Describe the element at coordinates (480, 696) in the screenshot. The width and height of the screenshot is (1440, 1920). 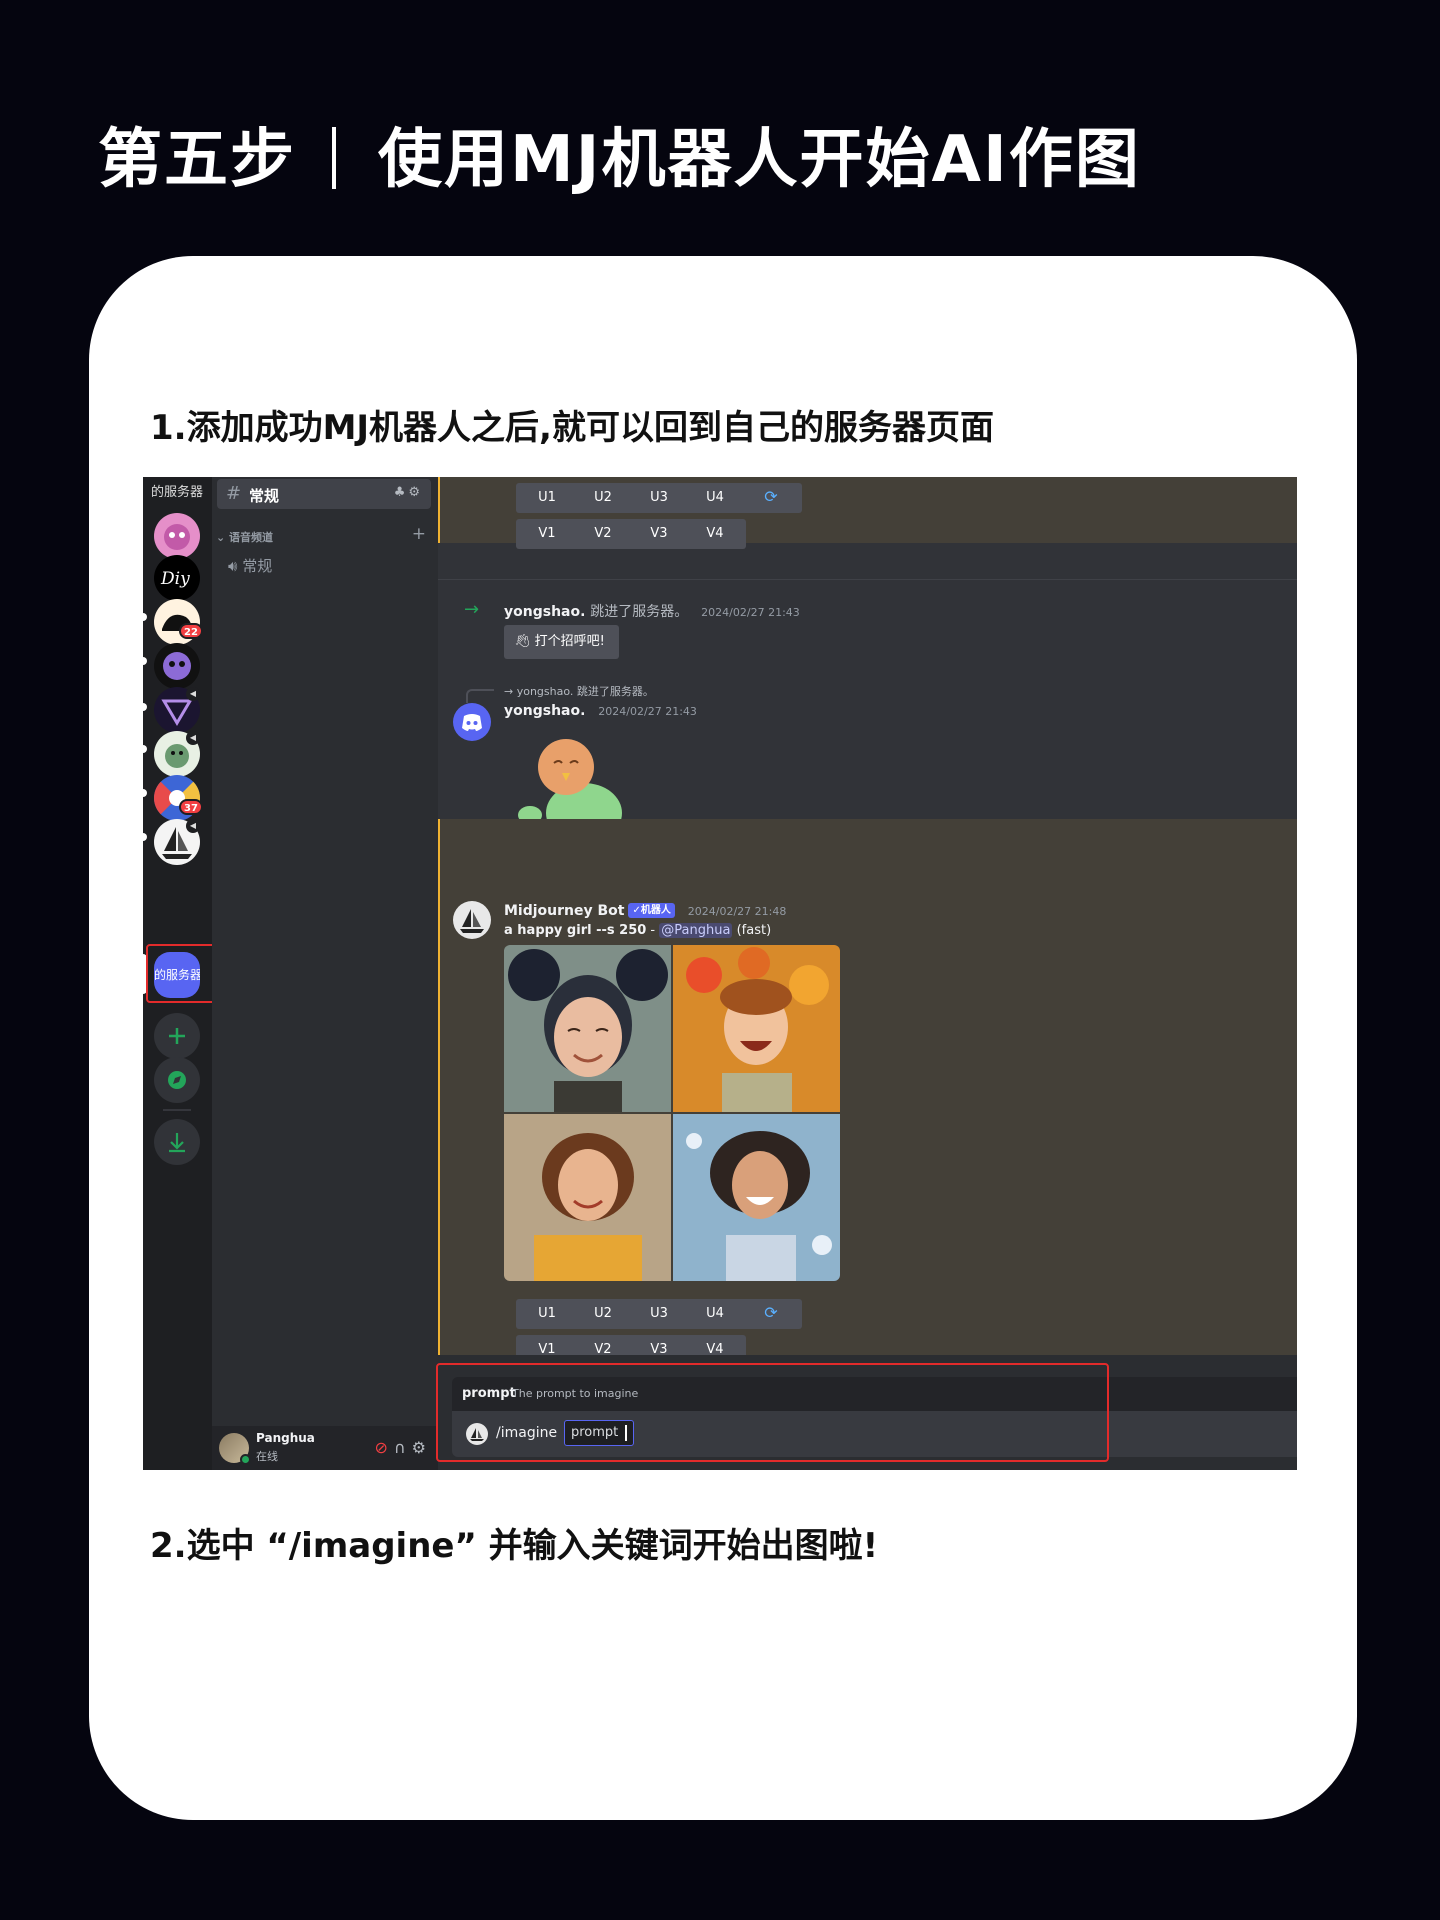
I see `reply-connector` at that location.